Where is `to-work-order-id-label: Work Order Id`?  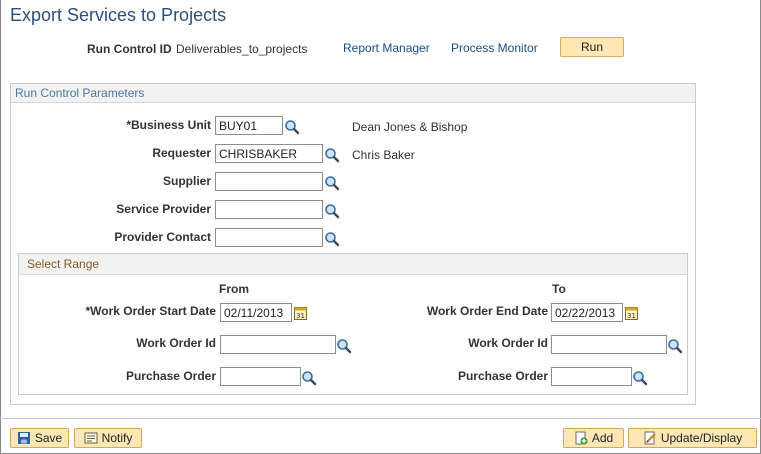
to-work-order-id-label: Work Order Id is located at coordinates (508, 343).